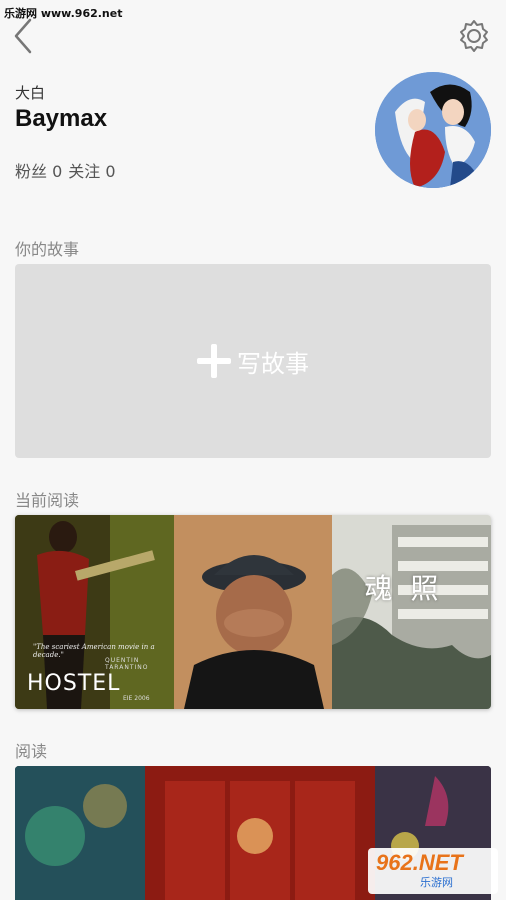 The height and width of the screenshot is (900, 506). I want to click on fans-link: 粉丝 0, so click(38, 170).